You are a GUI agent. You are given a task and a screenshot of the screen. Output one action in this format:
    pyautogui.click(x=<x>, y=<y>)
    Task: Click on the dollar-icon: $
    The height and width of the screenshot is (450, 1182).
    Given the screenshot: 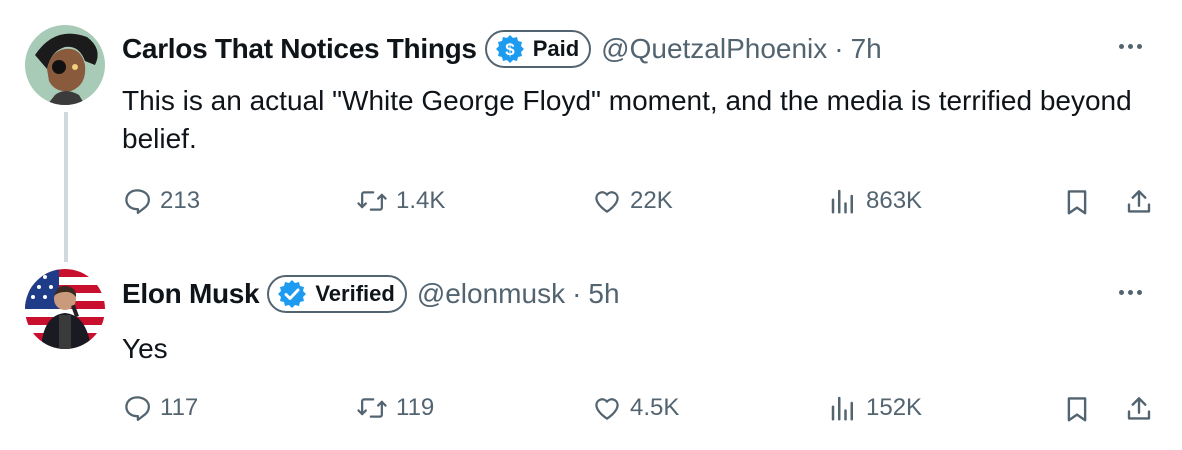 What is the action you would take?
    pyautogui.click(x=510, y=49)
    